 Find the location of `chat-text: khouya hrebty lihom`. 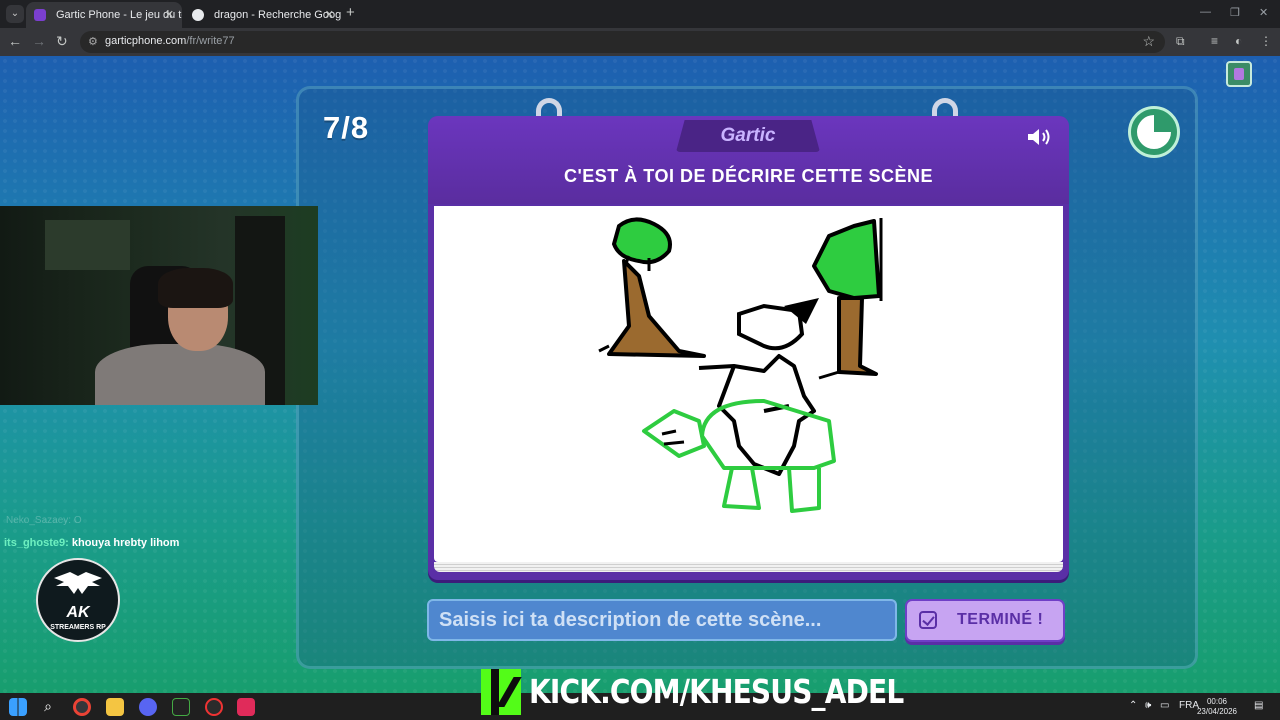

chat-text: khouya hrebty lihom is located at coordinates (125, 543).